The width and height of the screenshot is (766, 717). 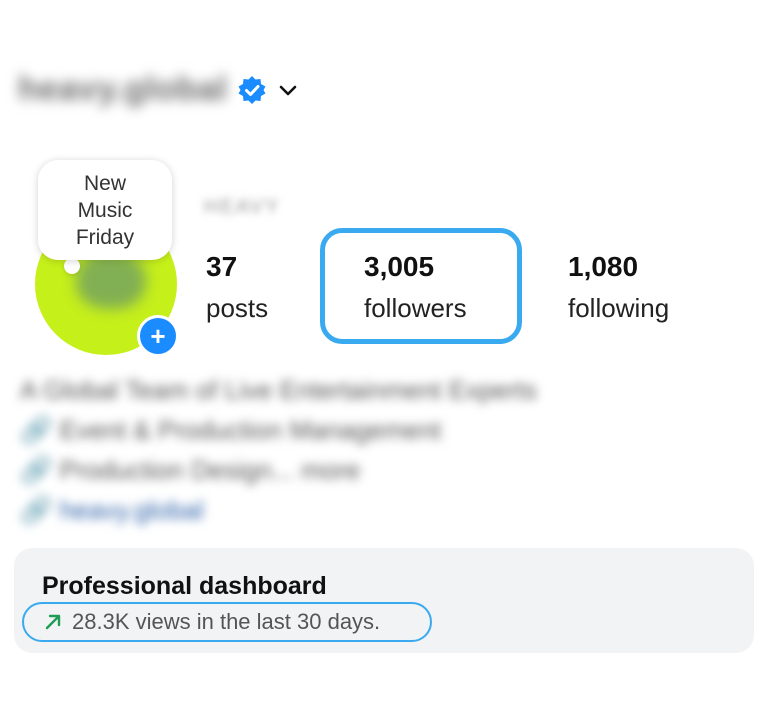 What do you see at coordinates (242, 207) in the screenshot?
I see `display-name: HEAVY` at bounding box center [242, 207].